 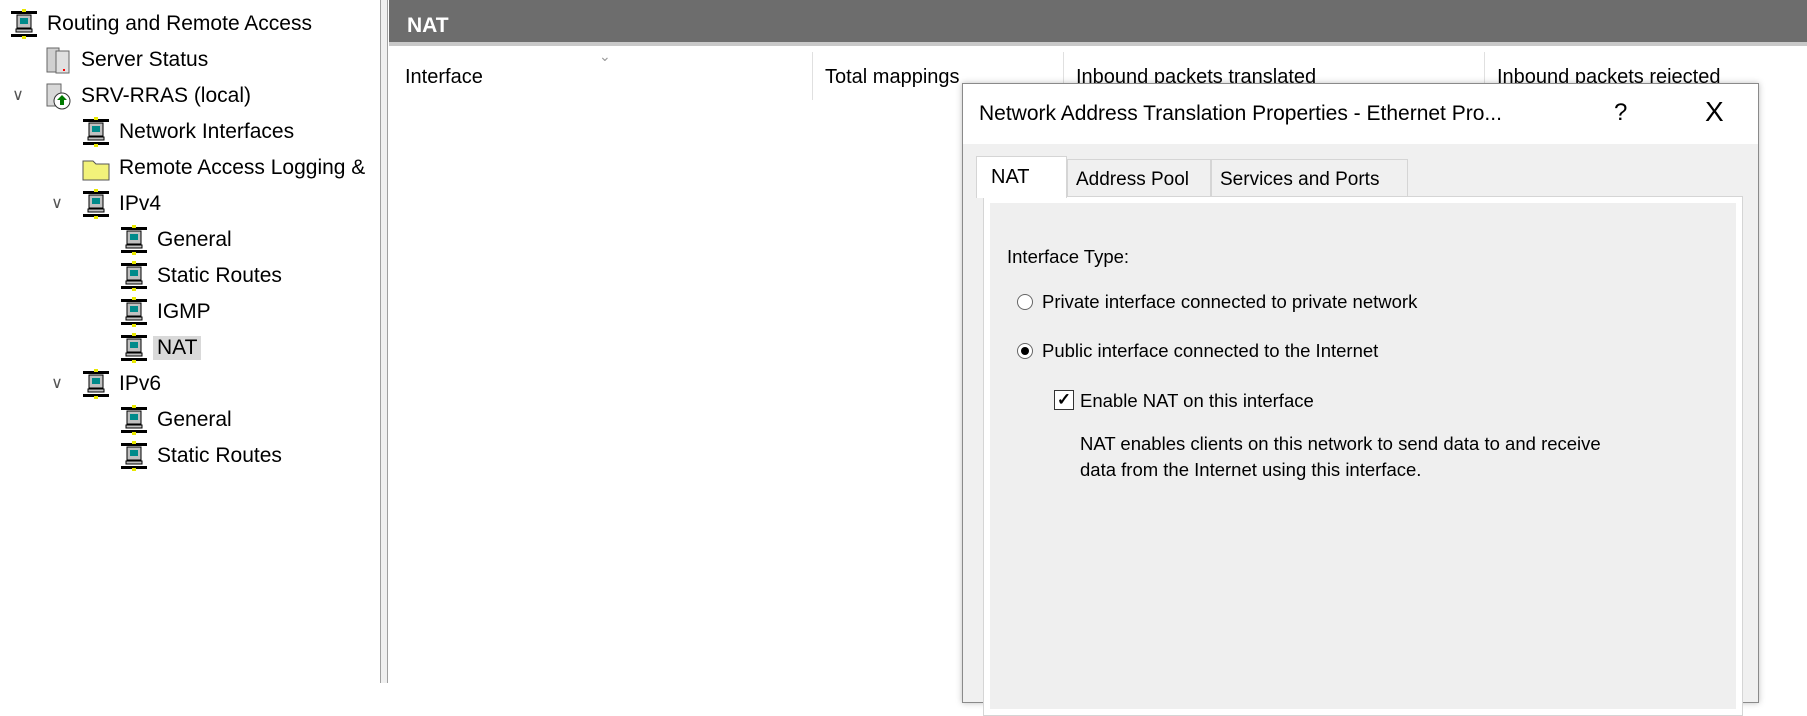 I want to click on tree-item-label: Remote Access Logging &, so click(x=242, y=167).